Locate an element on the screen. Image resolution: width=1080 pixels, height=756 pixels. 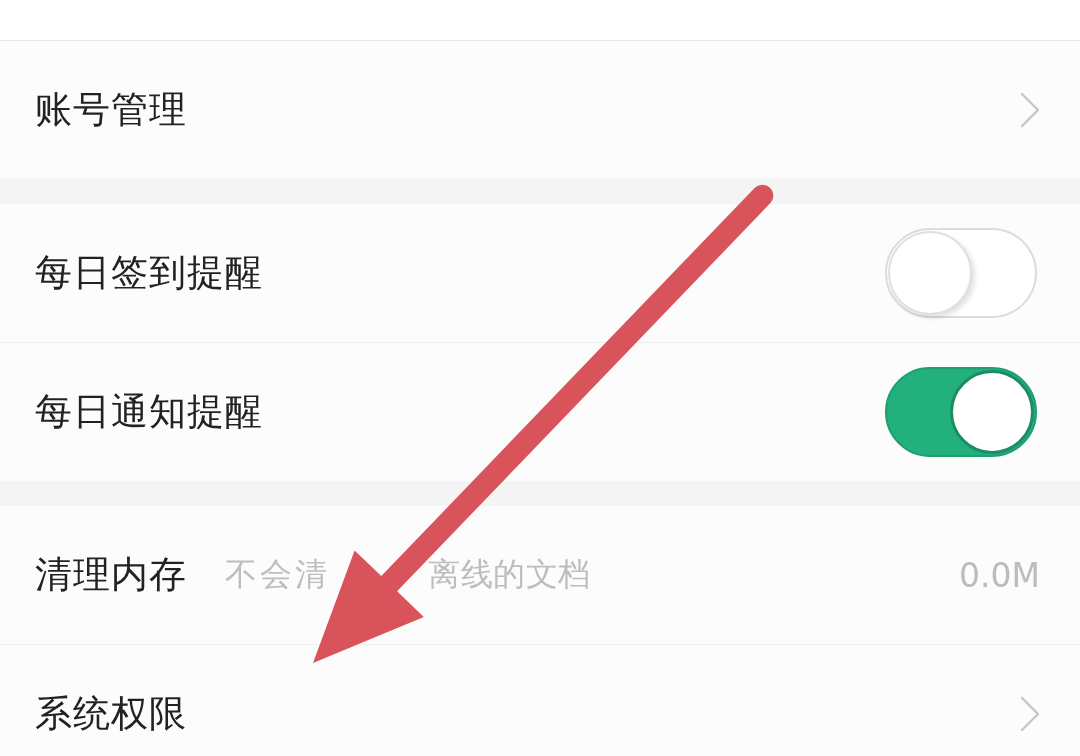
setting-label: 账号管理 is located at coordinates (111, 110).